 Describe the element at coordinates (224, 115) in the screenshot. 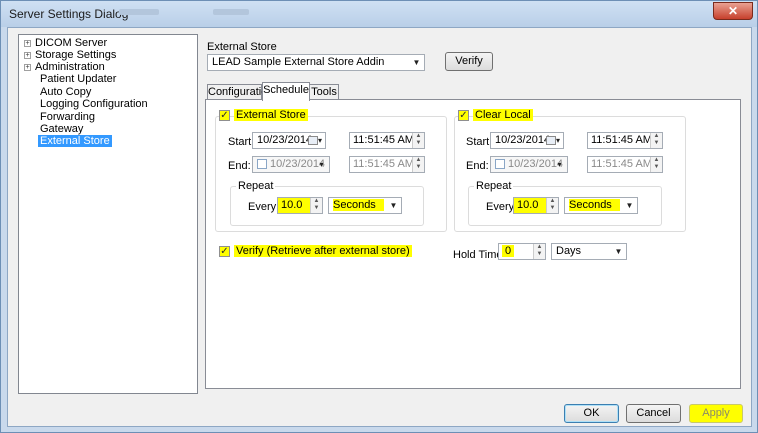

I see `external-store-checkbox: ✓` at that location.